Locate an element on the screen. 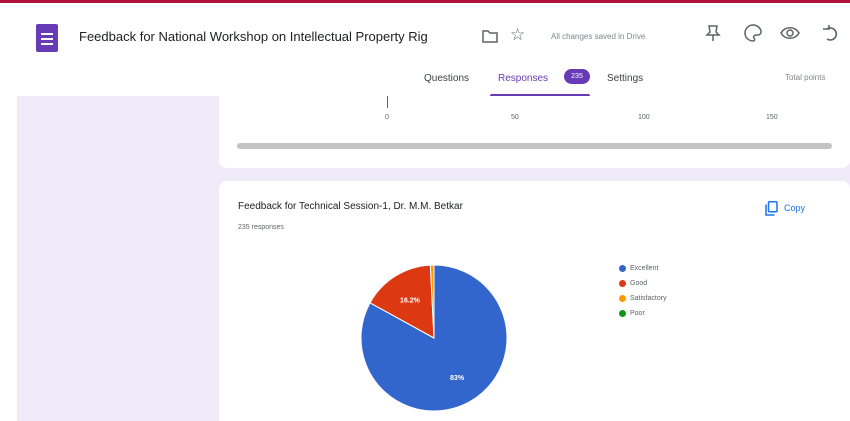 The height and width of the screenshot is (421, 850). pie-slice-label: 83% is located at coordinates (457, 378).